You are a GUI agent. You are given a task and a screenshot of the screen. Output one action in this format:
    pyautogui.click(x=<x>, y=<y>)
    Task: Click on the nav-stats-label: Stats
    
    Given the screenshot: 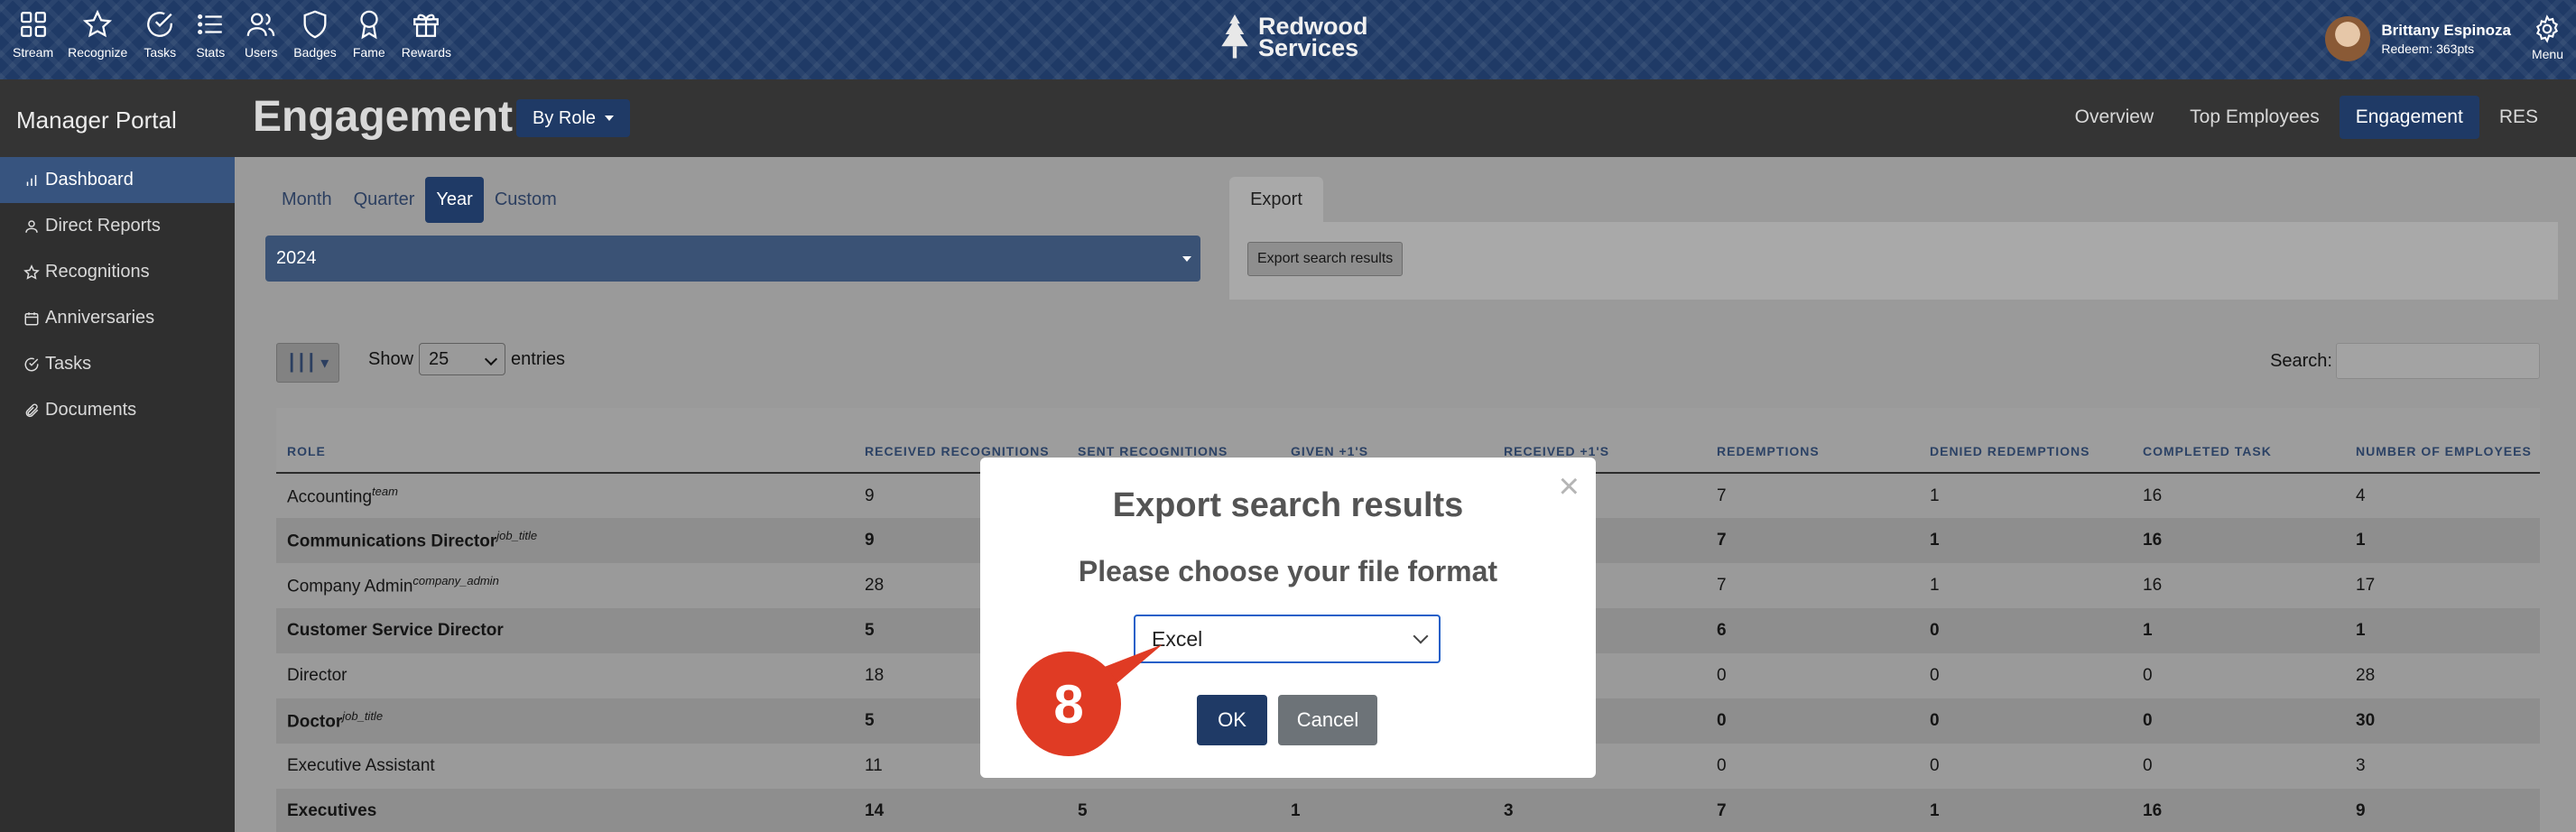 What is the action you would take?
    pyautogui.click(x=211, y=52)
    